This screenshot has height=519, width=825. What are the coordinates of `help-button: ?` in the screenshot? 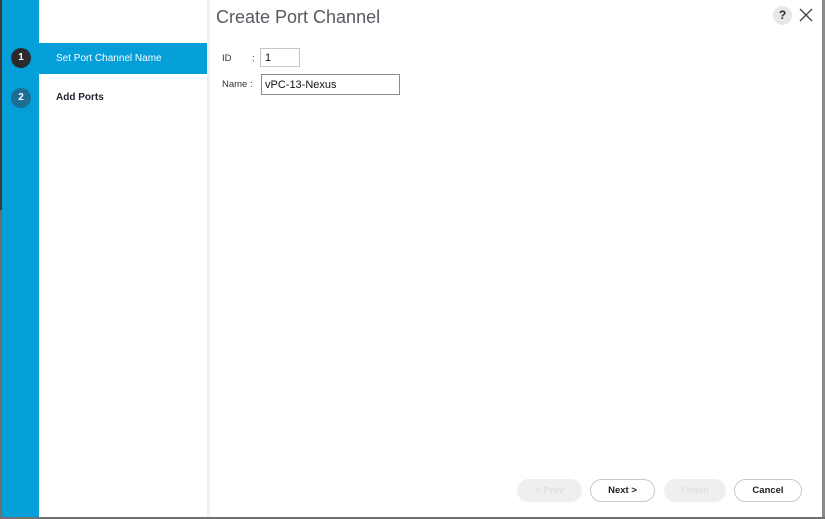 It's located at (782, 15).